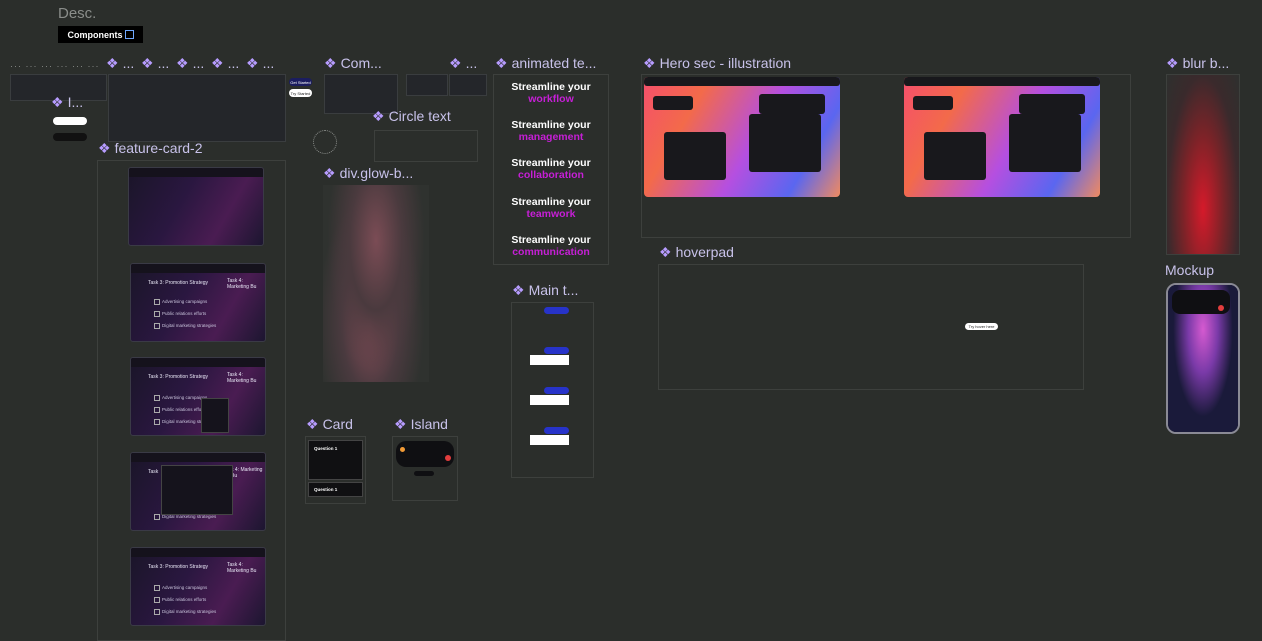 This screenshot has width=1262, height=641. I want to click on avatar, so click(402, 449).